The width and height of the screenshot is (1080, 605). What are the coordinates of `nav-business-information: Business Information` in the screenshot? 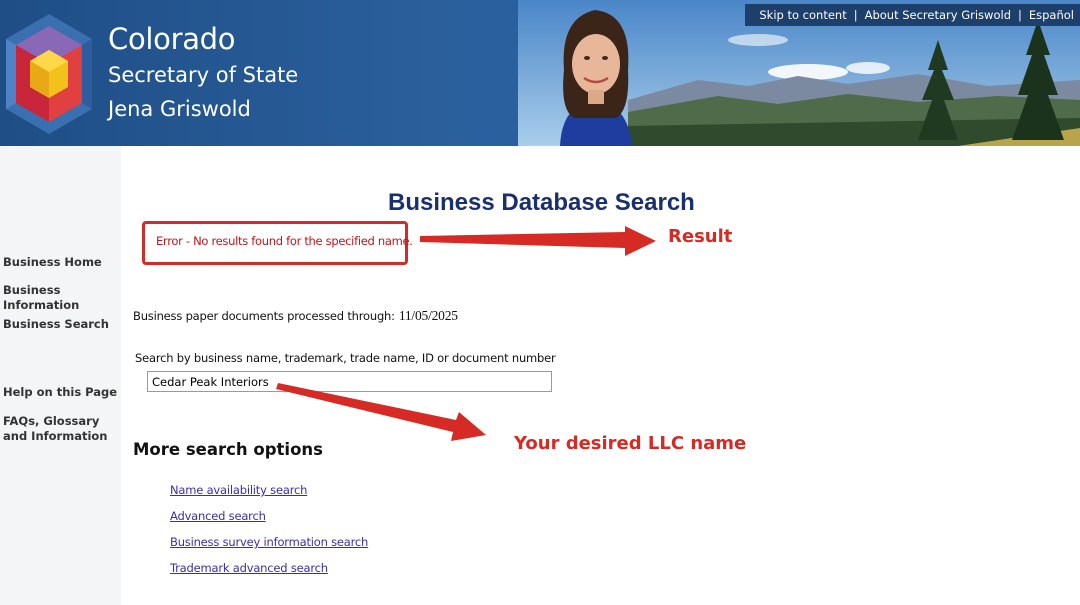 It's located at (48, 298).